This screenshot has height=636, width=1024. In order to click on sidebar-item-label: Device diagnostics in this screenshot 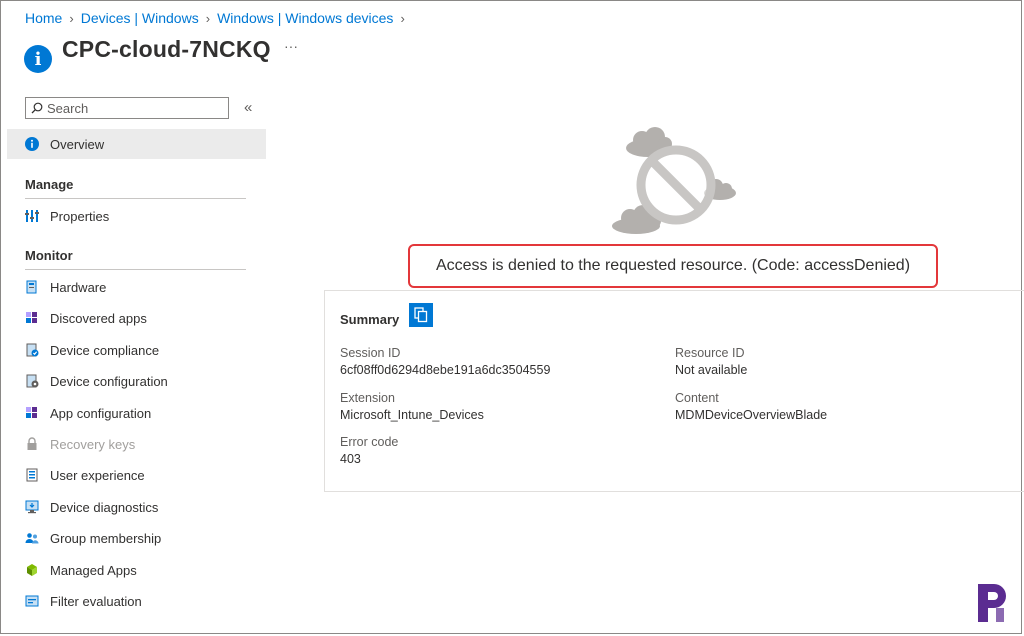, I will do `click(104, 507)`.